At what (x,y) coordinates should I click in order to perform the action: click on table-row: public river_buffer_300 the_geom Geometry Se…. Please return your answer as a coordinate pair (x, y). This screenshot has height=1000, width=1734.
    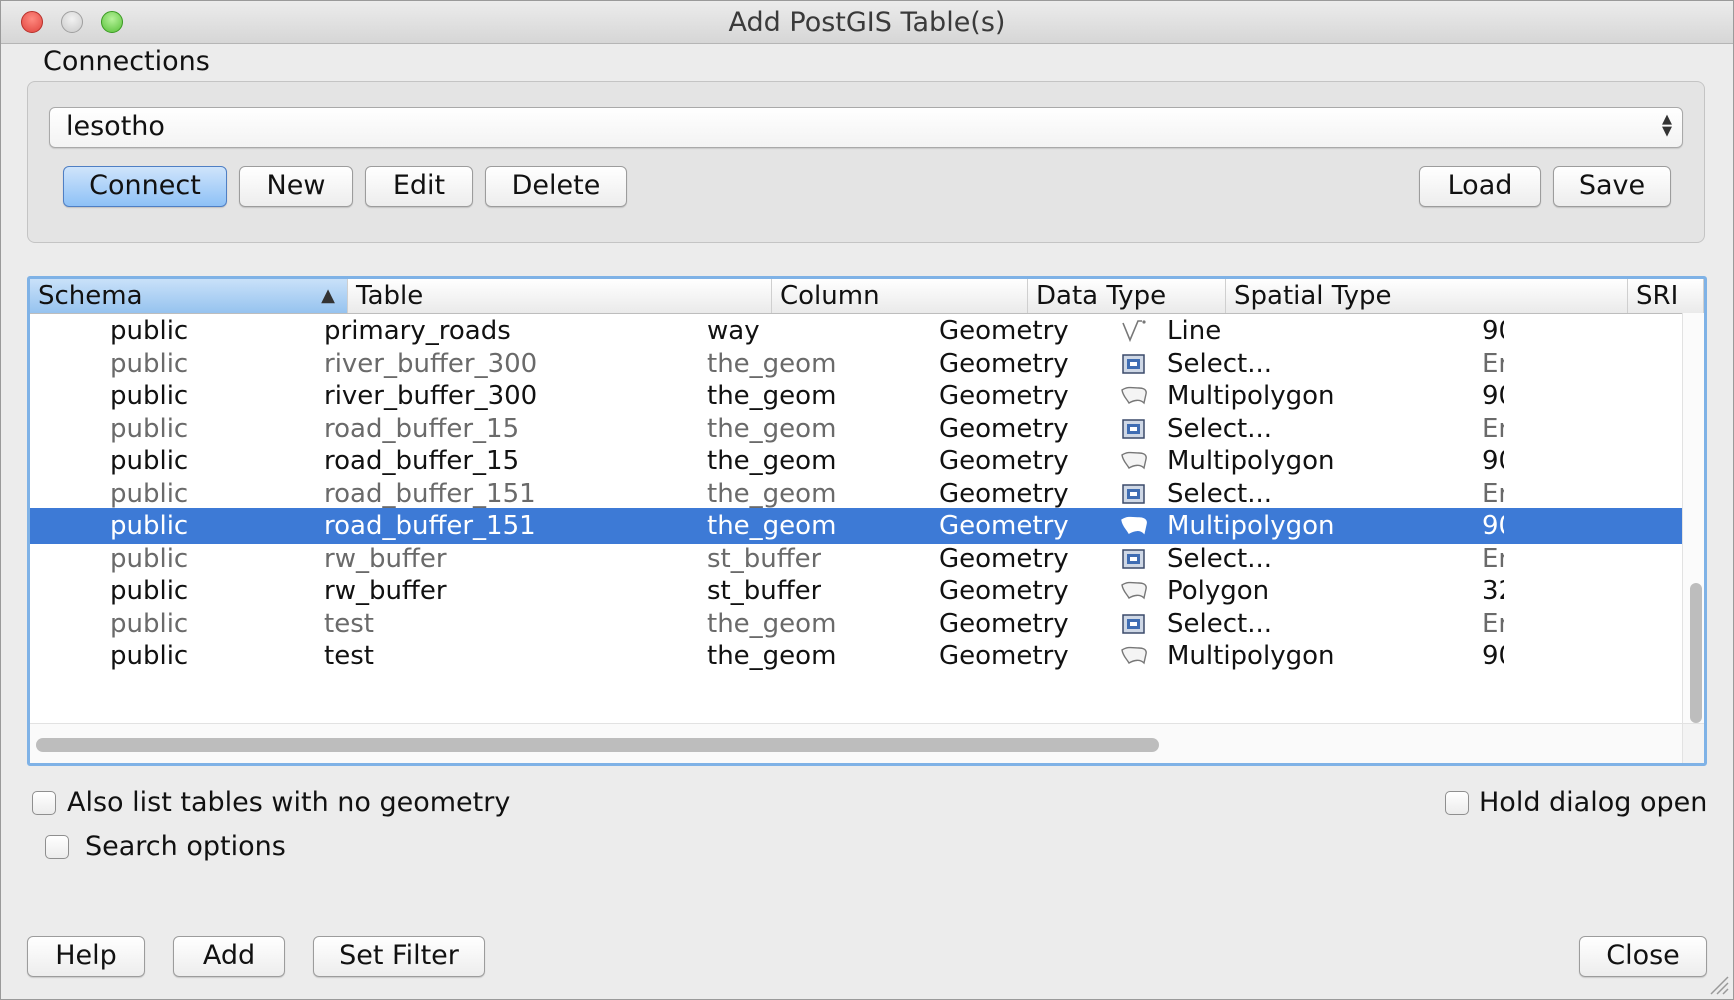
    Looking at the image, I should click on (856, 364).